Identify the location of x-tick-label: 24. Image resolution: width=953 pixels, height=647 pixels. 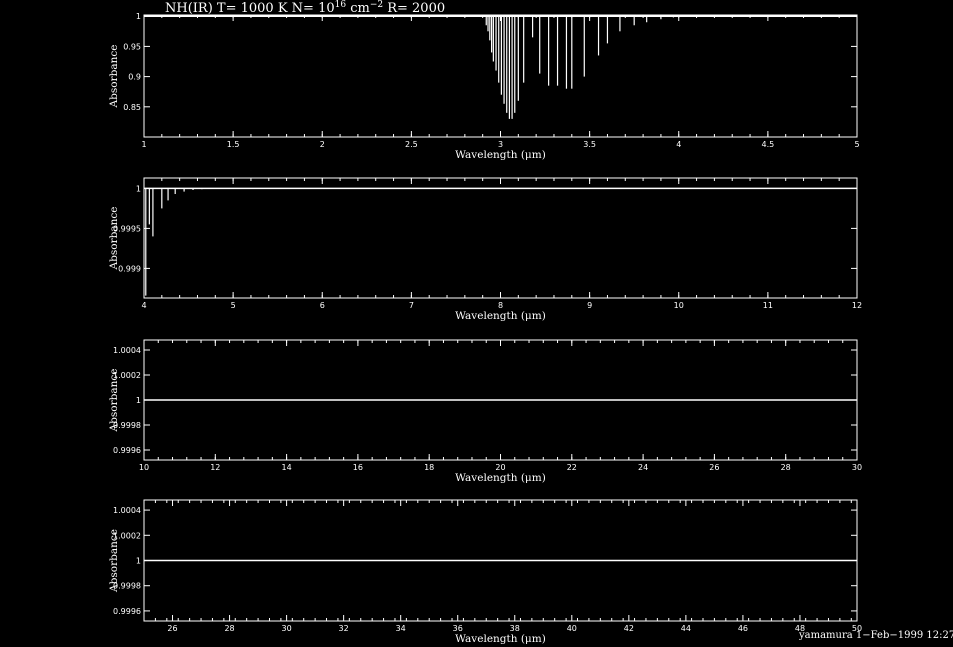
(643, 467).